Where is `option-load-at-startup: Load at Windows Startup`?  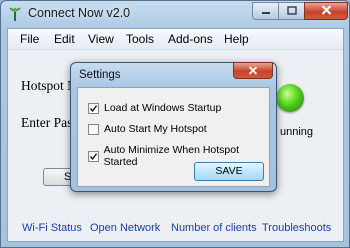
option-load-at-startup: Load at Windows Startup is located at coordinates (154, 108).